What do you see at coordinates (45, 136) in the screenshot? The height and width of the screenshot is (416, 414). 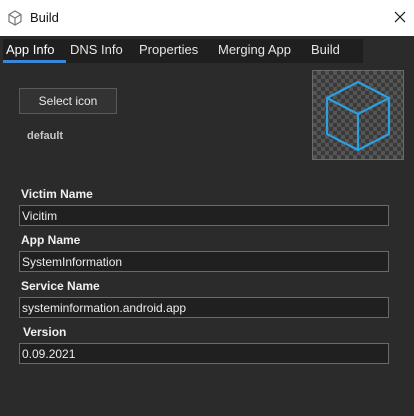 I see `icon-name-label: default` at bounding box center [45, 136].